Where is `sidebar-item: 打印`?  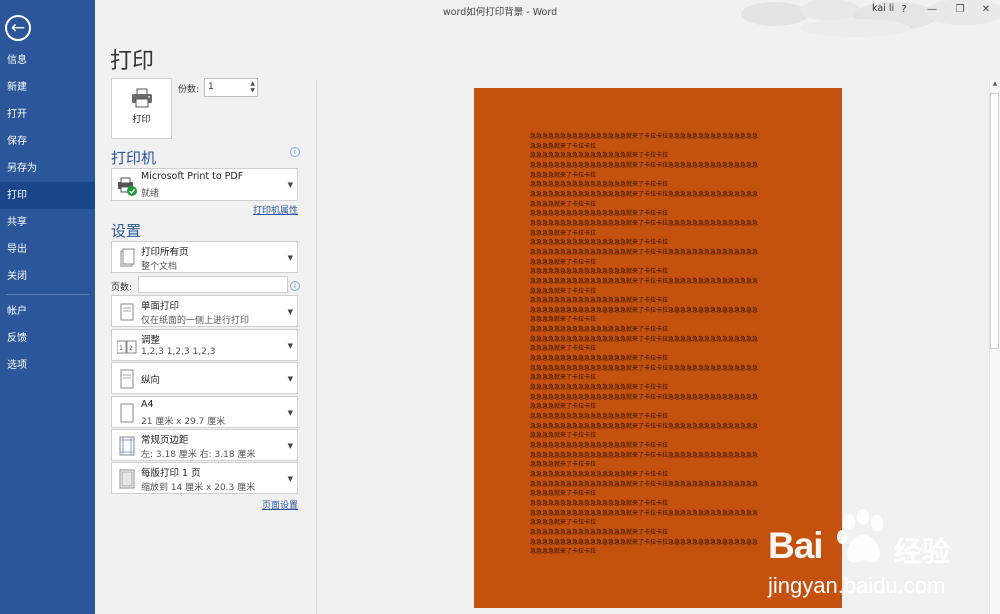
sidebar-item: 打印 is located at coordinates (47, 195).